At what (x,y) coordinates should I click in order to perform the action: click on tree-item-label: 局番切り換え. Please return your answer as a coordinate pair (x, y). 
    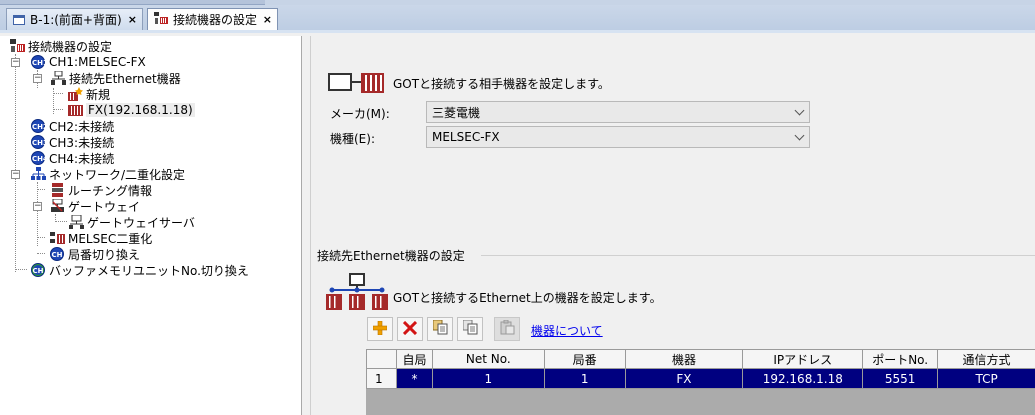
    Looking at the image, I should click on (104, 254).